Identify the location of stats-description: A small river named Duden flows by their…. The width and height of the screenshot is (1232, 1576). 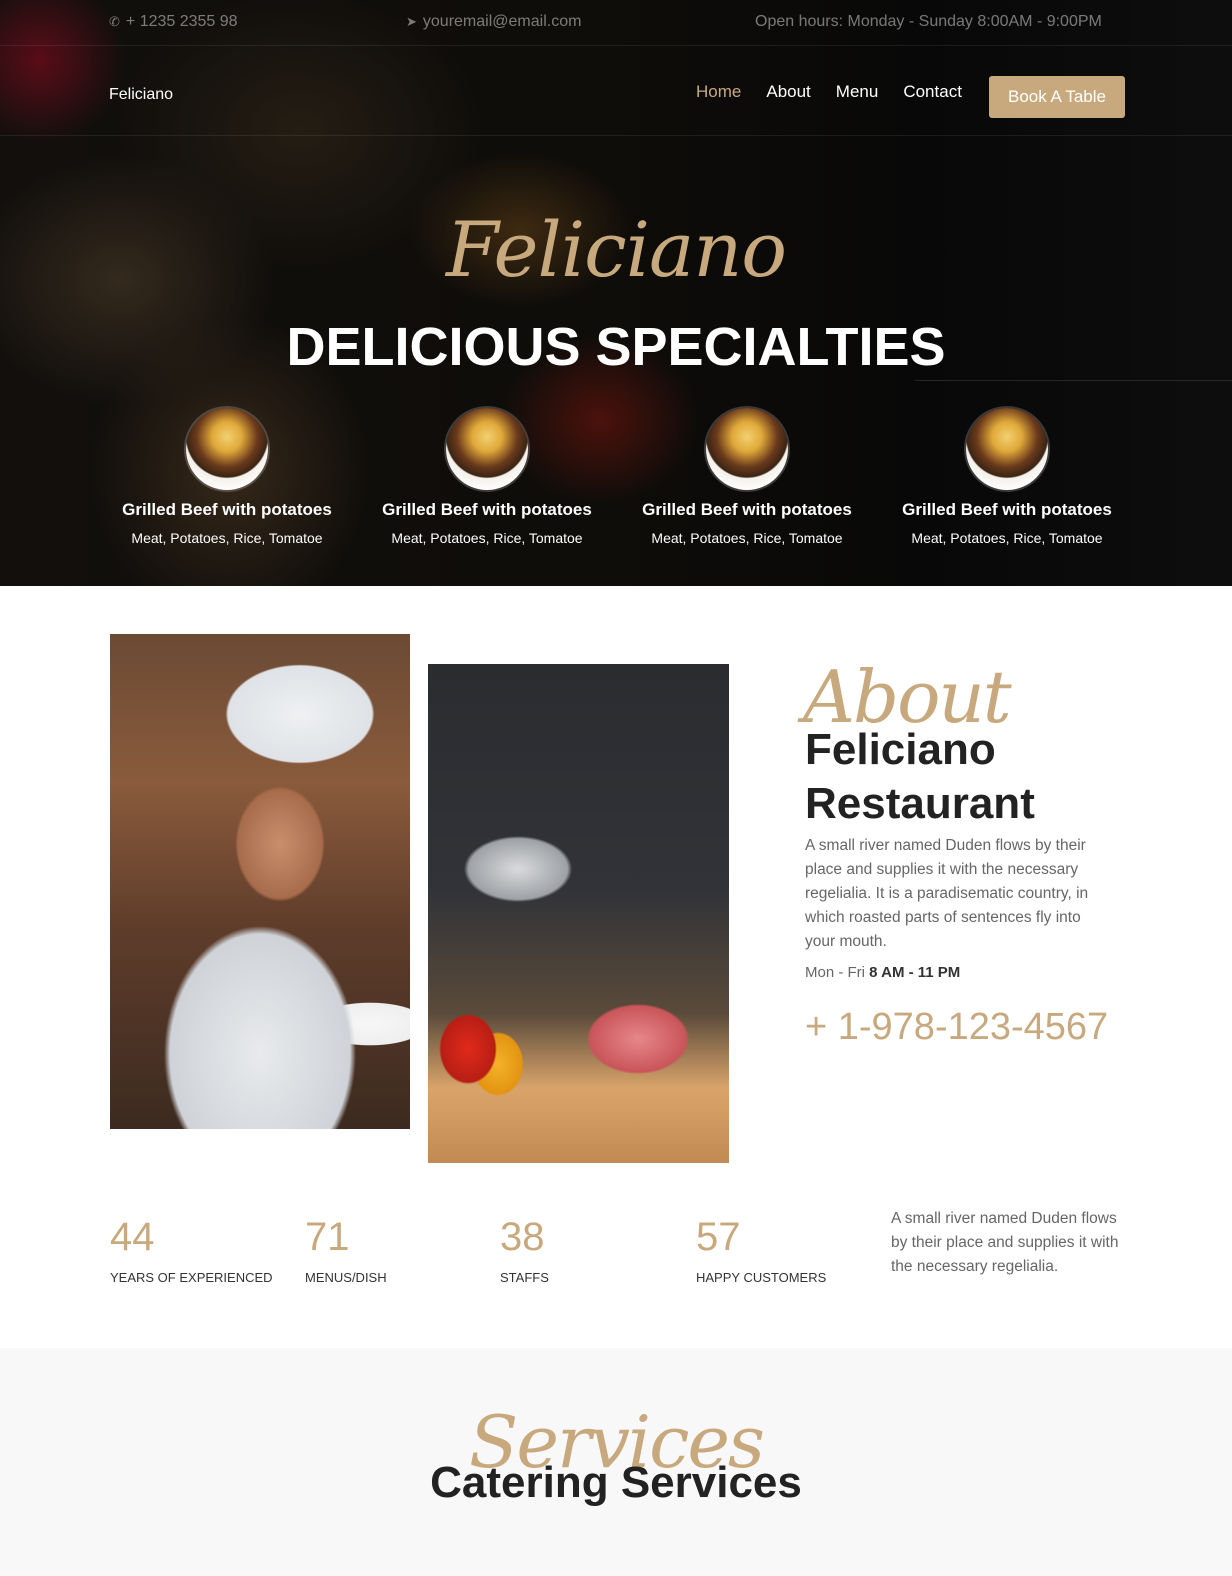
(1005, 1242).